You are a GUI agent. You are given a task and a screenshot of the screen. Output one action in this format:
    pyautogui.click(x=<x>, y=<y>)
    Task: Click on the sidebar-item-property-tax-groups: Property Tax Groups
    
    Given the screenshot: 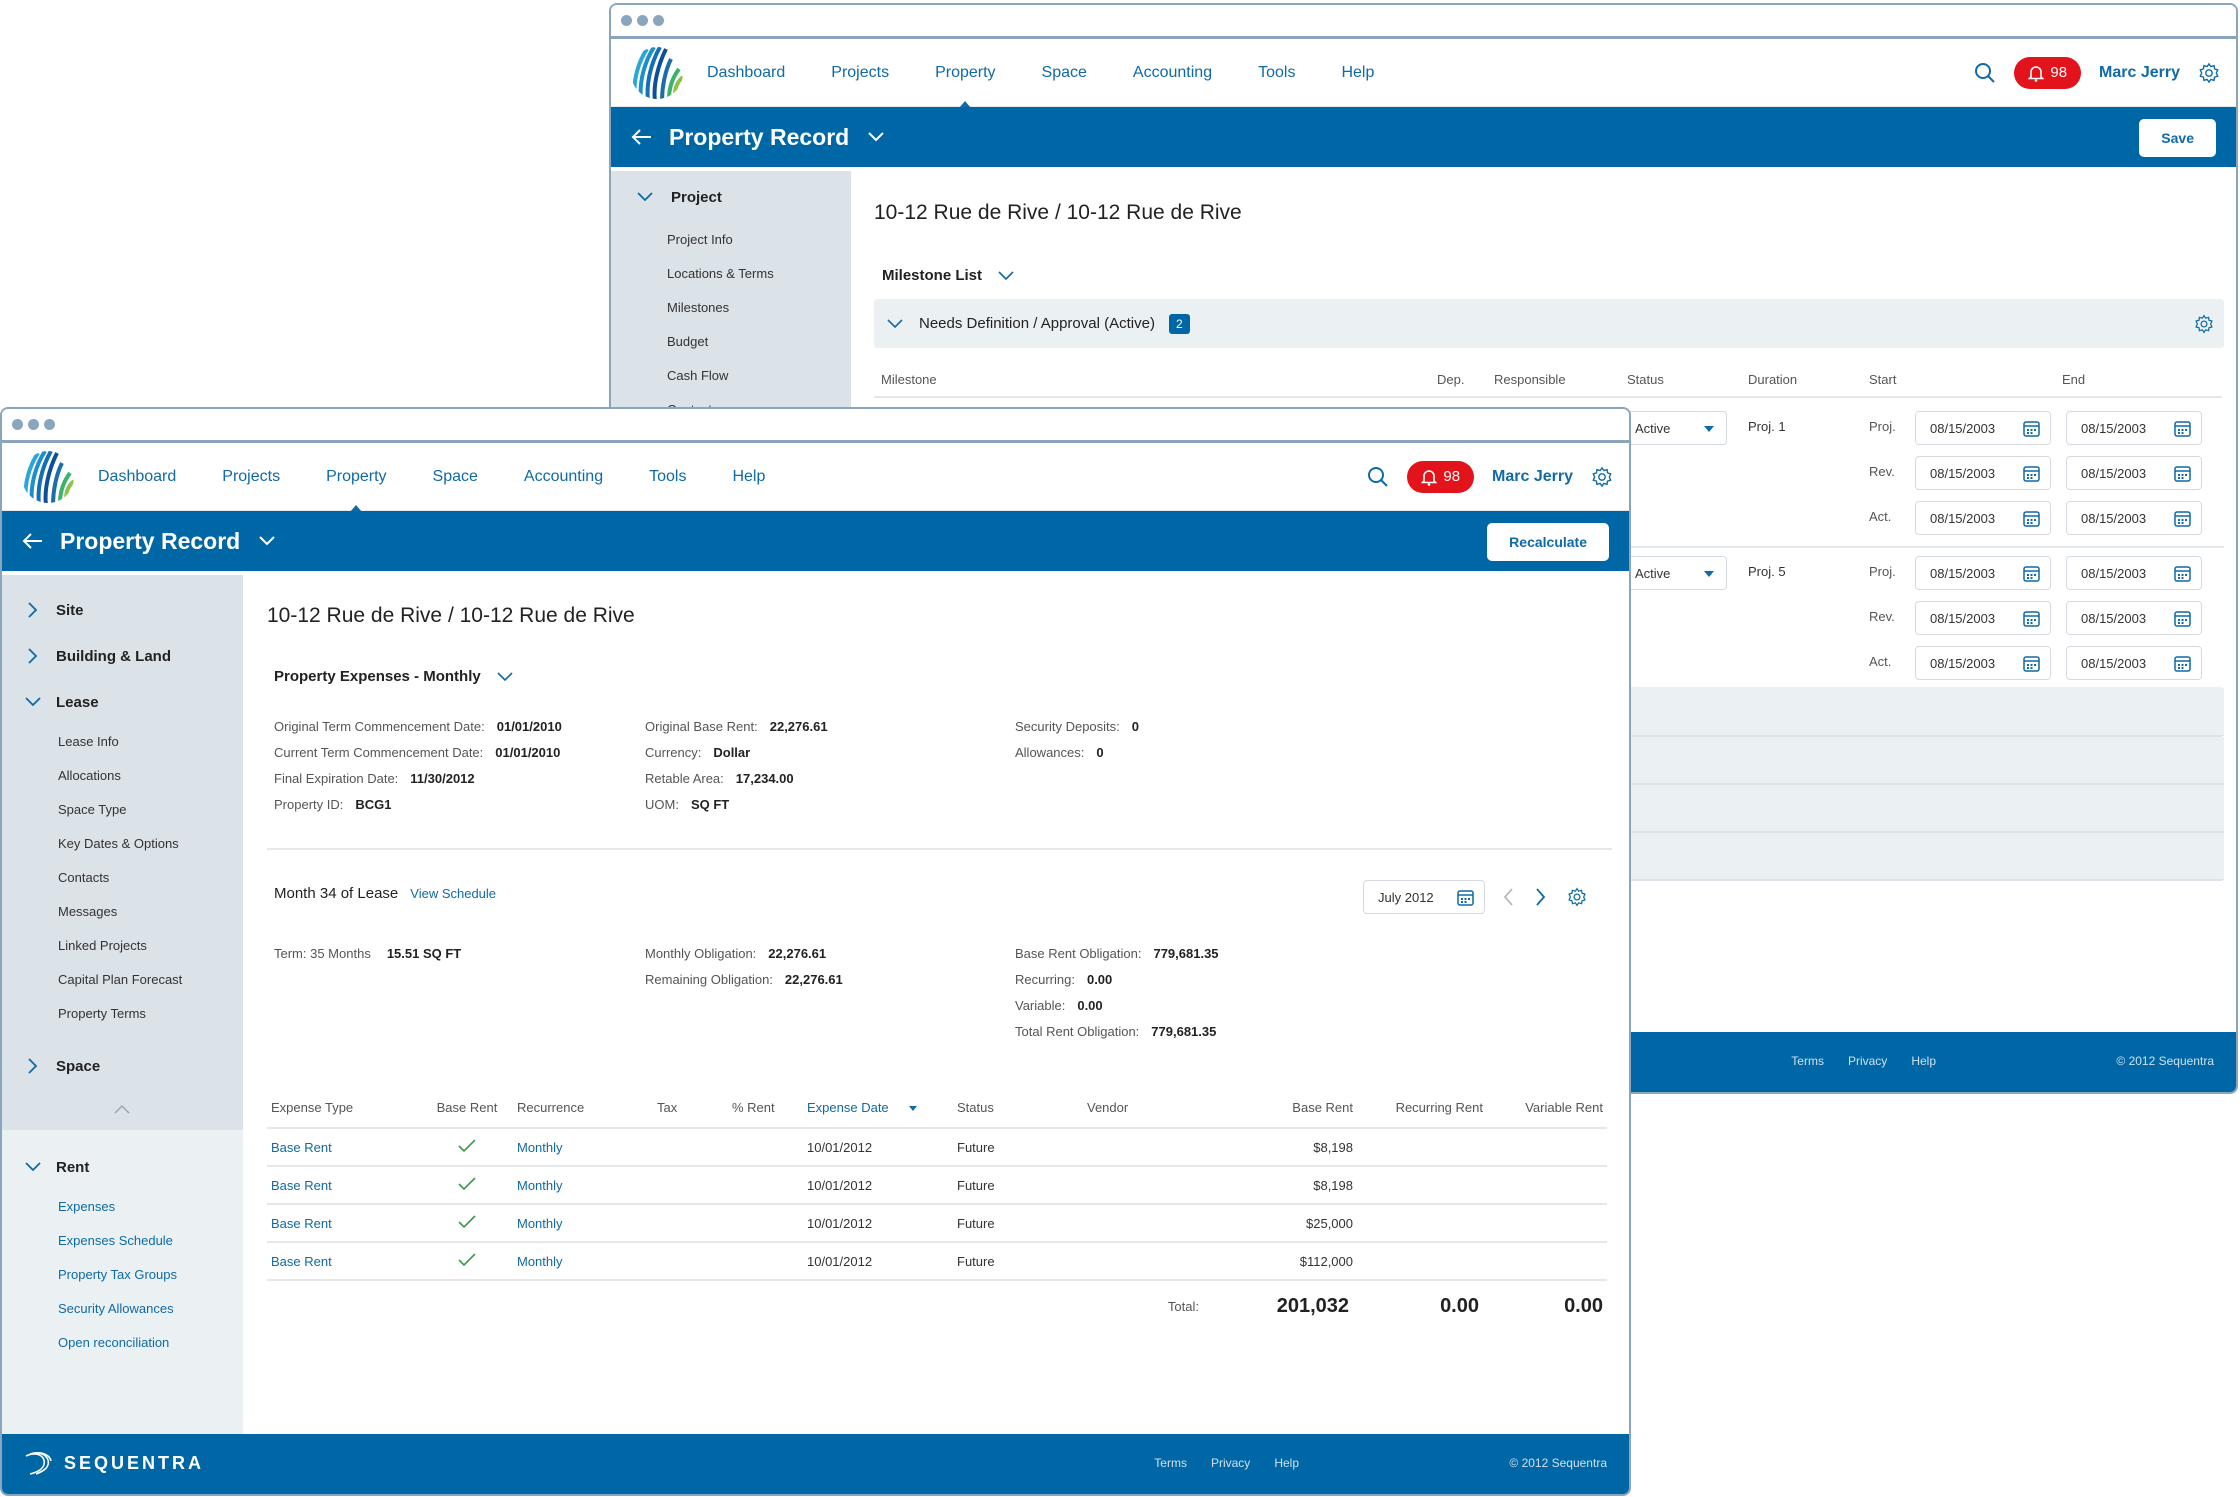 What is the action you would take?
    pyautogui.click(x=122, y=1275)
    